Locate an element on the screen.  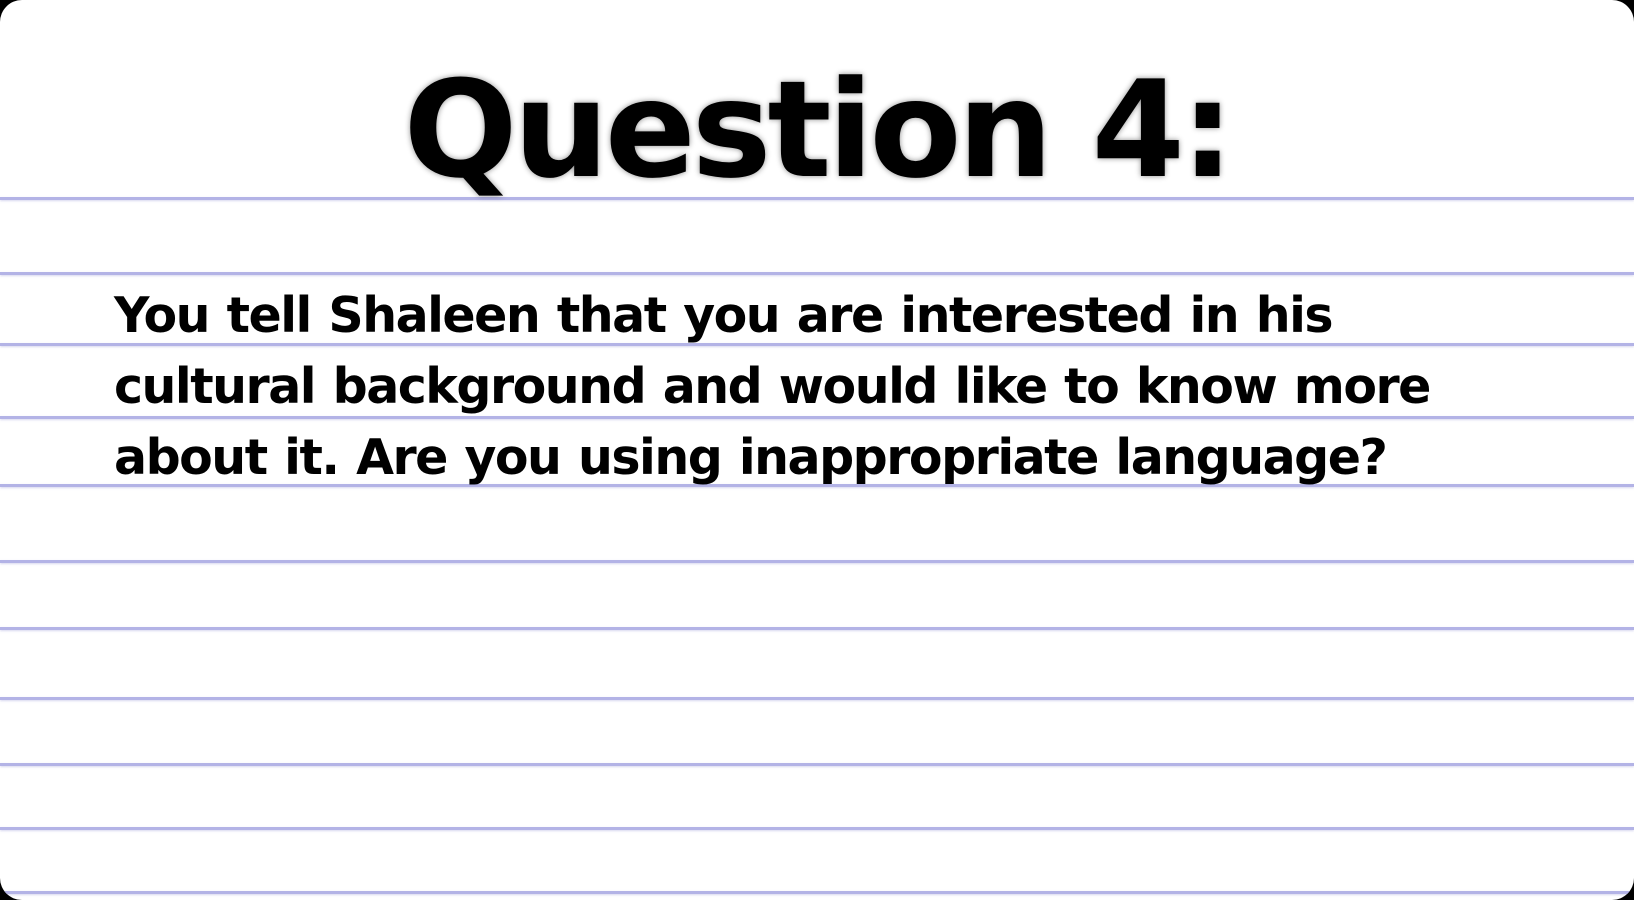
question-title: Question 4: is located at coordinates (819, 130).